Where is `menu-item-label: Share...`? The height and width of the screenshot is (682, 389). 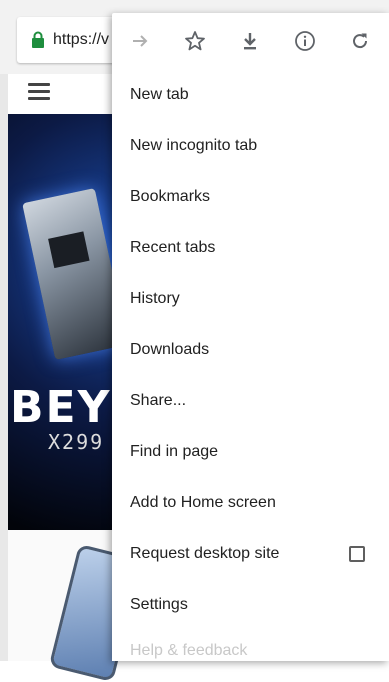 menu-item-label: Share... is located at coordinates (158, 400).